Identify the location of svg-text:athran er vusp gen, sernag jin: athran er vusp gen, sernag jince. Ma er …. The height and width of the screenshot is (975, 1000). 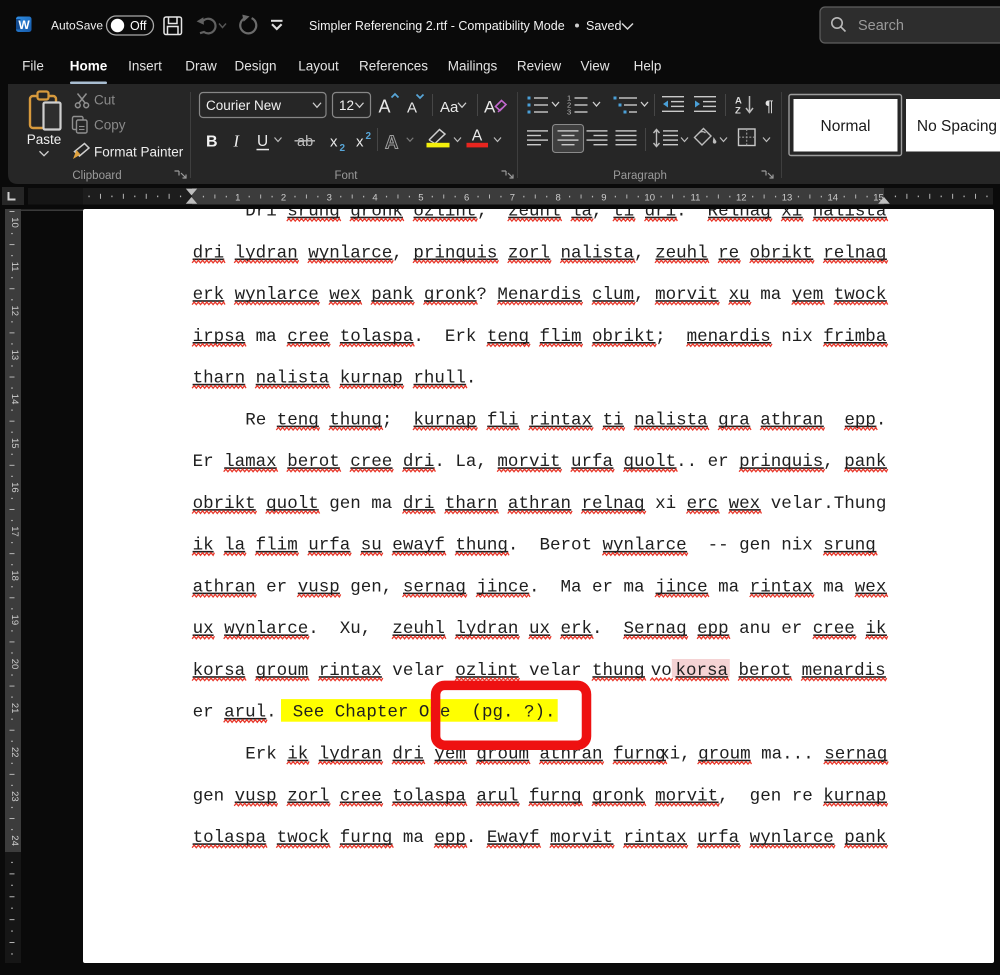
(540, 587).